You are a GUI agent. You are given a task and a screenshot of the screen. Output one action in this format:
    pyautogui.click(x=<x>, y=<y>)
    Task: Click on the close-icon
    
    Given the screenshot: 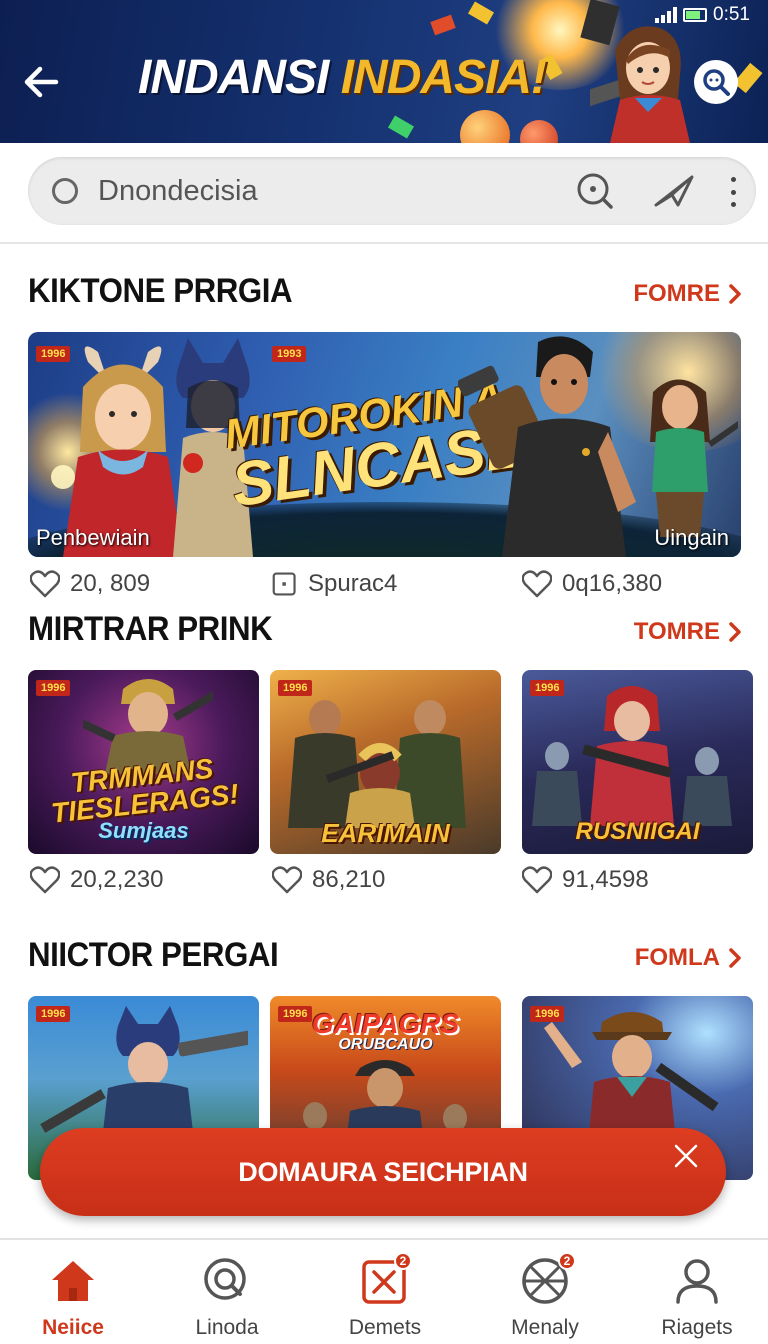 What is the action you would take?
    pyautogui.click(x=686, y=1156)
    